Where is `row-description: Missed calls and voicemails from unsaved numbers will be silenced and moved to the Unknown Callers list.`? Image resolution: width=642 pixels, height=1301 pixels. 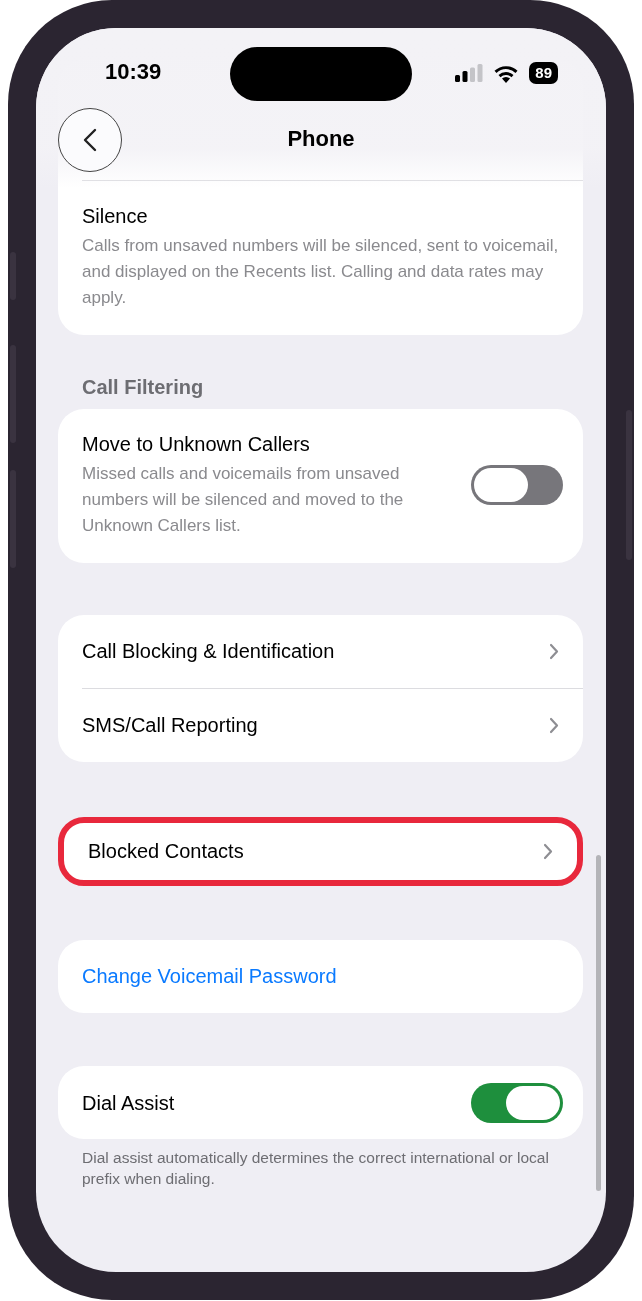 row-description: Missed calls and voicemails from unsaved numbers will be silenced and moved to the Unknown Callers list. is located at coordinates (243, 500).